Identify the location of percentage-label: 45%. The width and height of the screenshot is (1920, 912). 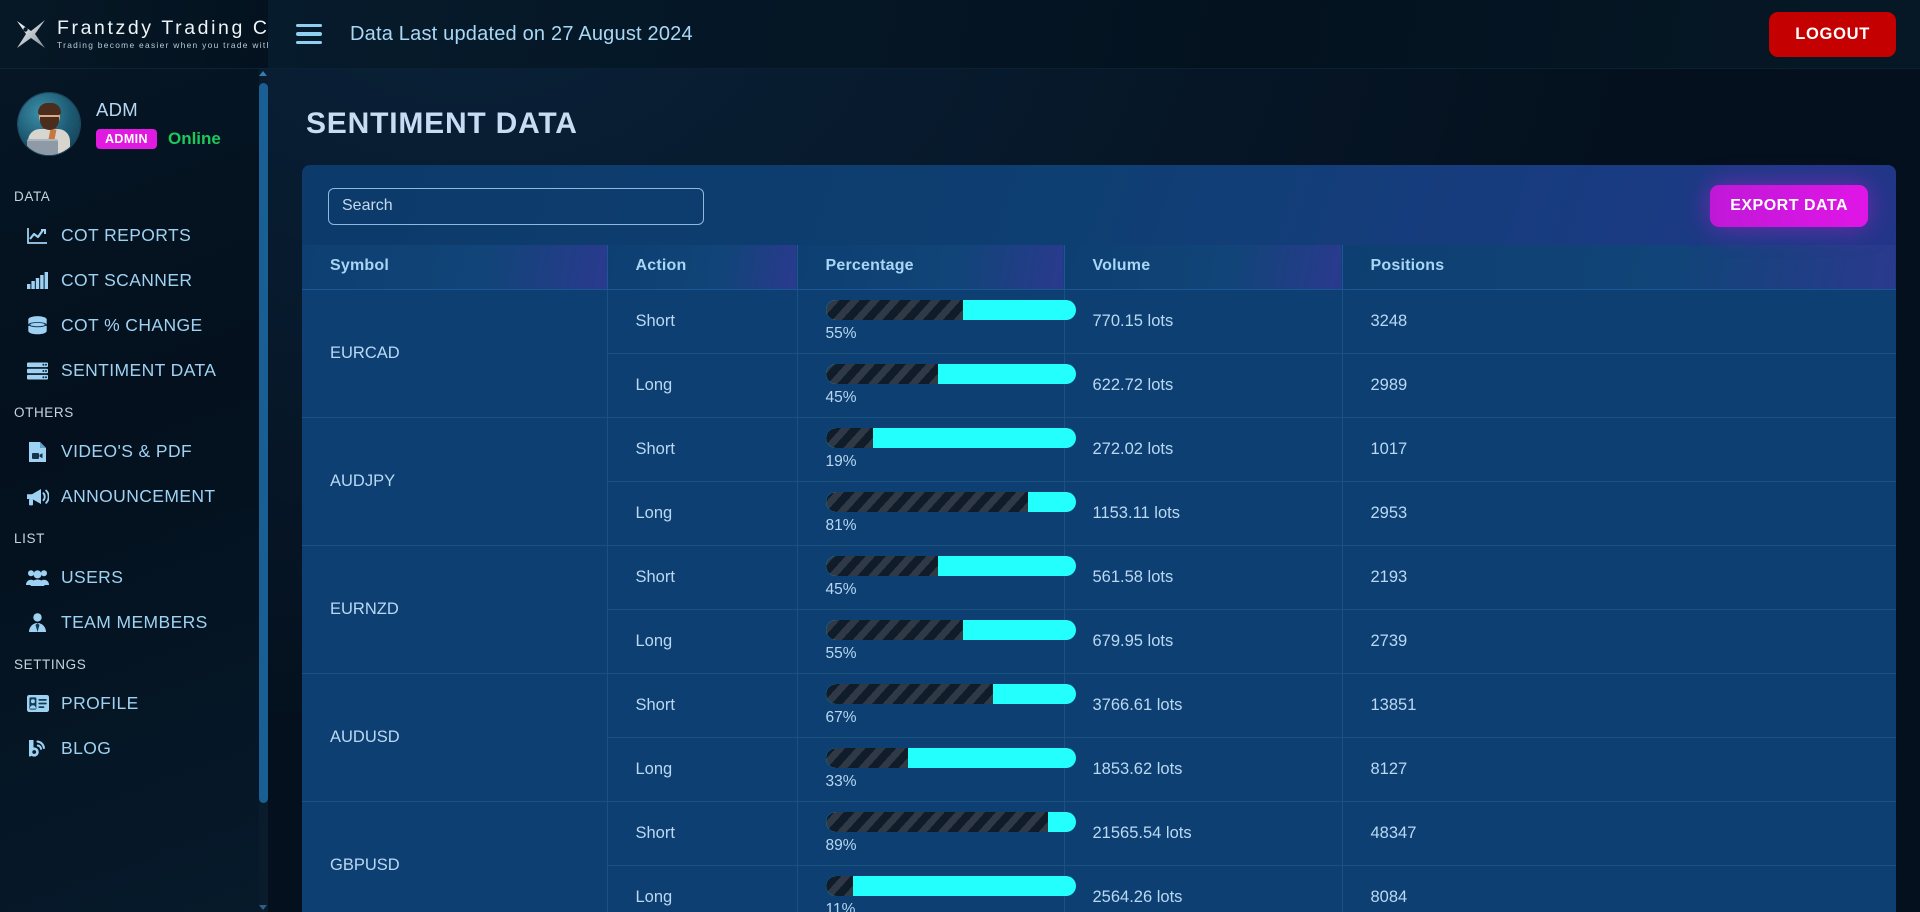
(841, 589).